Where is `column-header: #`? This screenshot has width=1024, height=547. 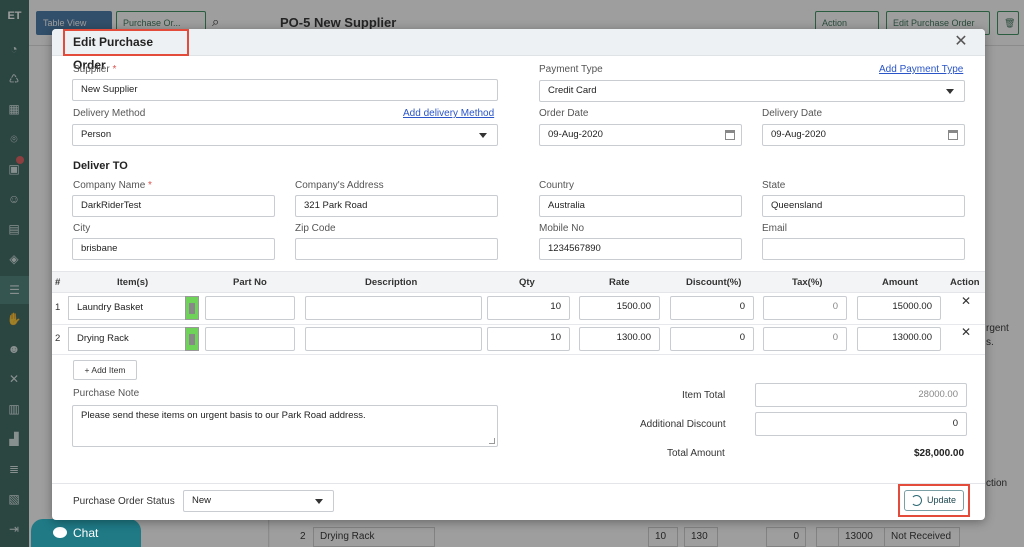 column-header: # is located at coordinates (58, 282).